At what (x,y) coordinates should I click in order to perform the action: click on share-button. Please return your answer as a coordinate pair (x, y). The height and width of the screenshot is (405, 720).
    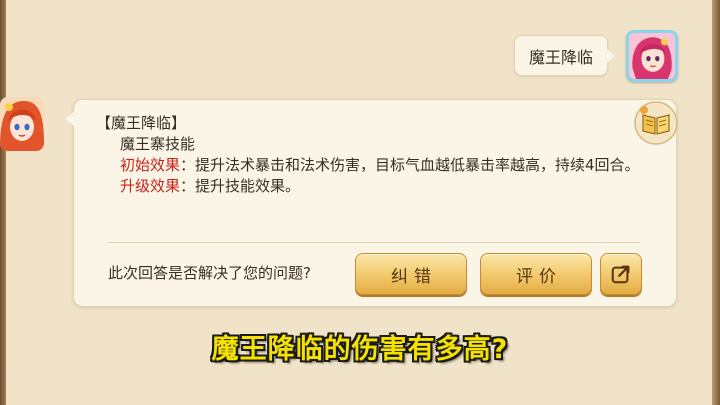
    Looking at the image, I should click on (621, 274).